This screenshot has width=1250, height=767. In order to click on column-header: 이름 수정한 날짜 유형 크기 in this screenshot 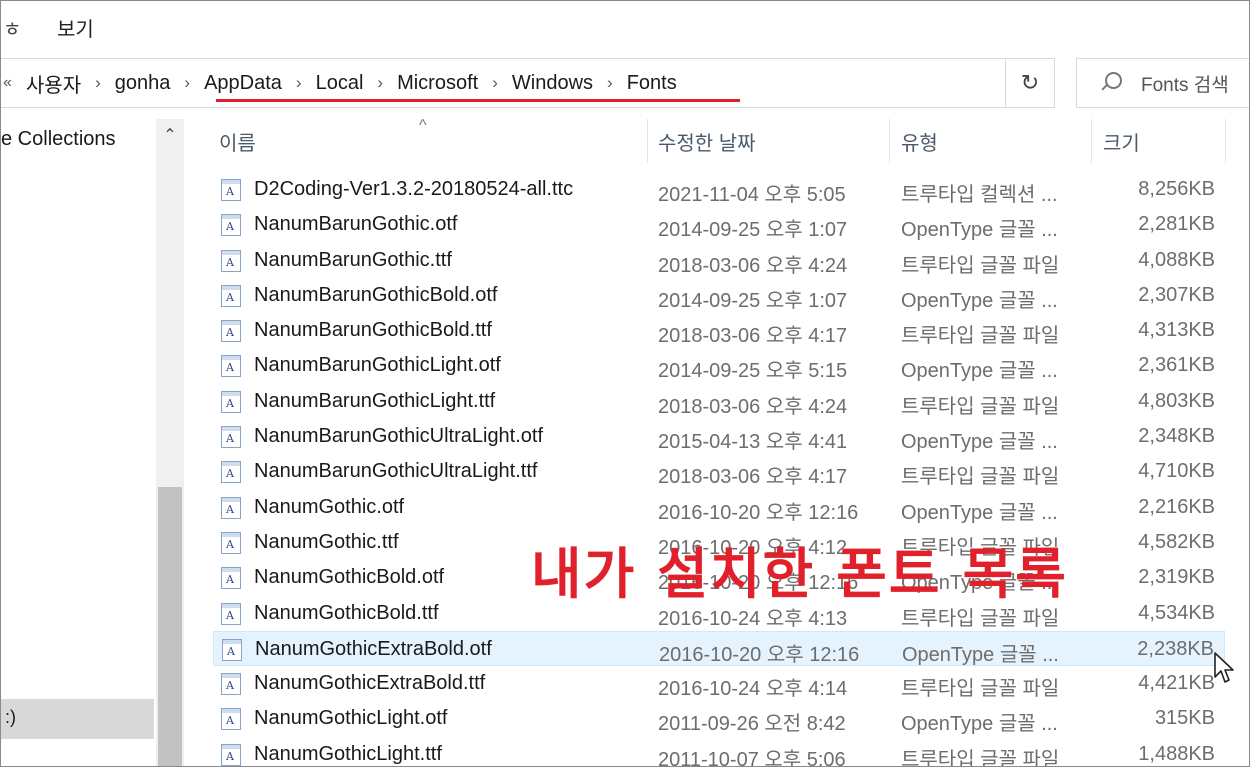, I will do `click(716, 141)`.